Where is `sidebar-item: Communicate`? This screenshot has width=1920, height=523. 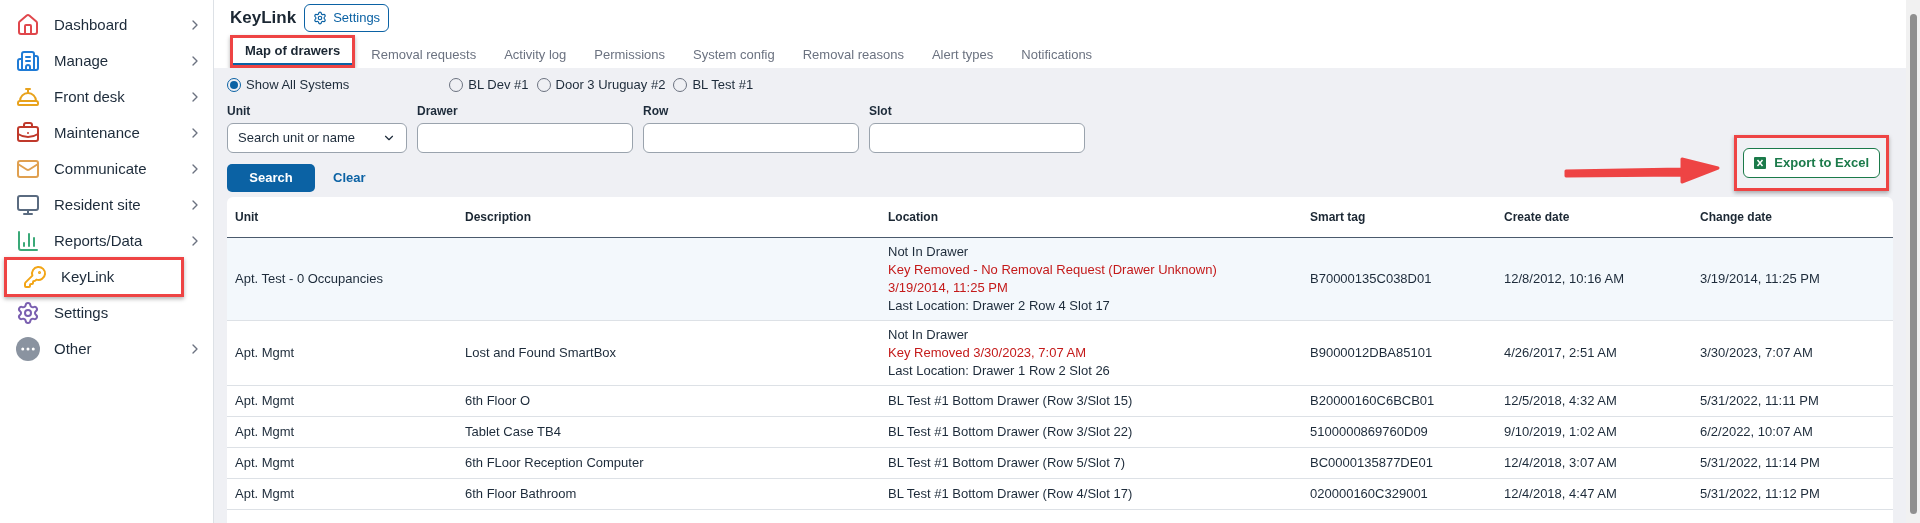 sidebar-item: Communicate is located at coordinates (106, 169).